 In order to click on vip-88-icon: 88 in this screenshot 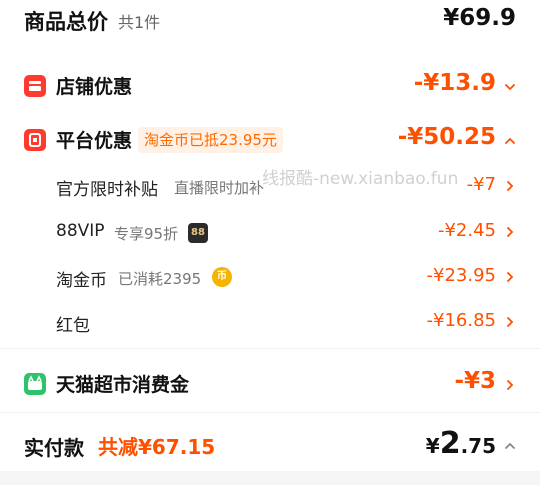, I will do `click(198, 233)`.